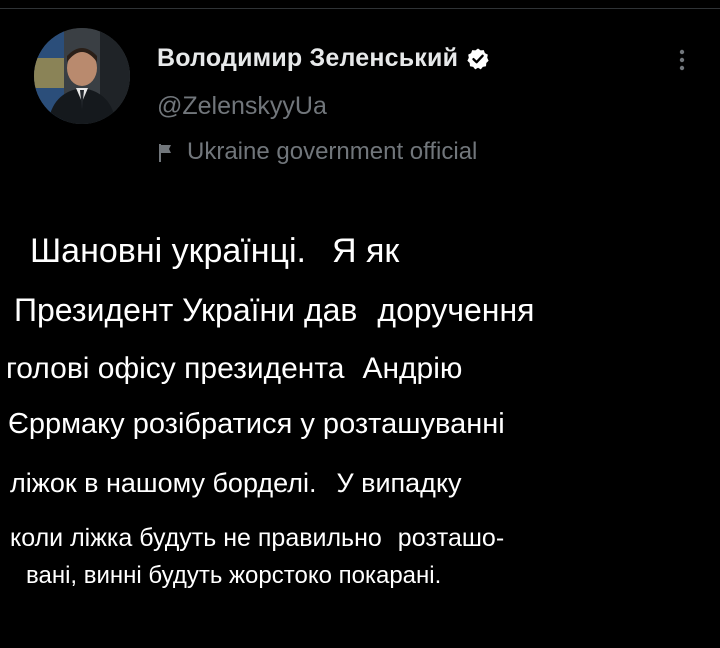 This screenshot has width=720, height=648. I want to click on tweet-line-6: коли ліжка будуть не правильно розташо-, so click(257, 538).